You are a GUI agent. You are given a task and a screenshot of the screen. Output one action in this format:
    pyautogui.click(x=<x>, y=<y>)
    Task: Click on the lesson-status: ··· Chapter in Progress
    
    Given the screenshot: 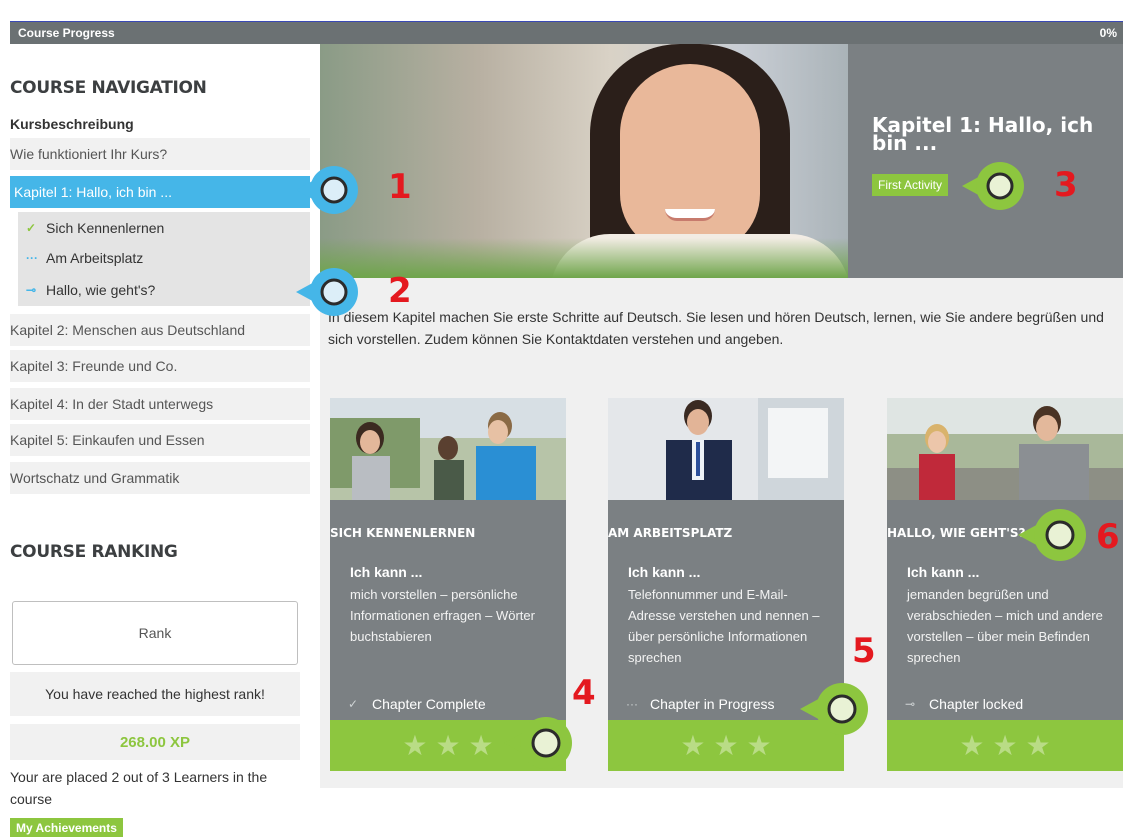 What is the action you would take?
    pyautogui.click(x=700, y=704)
    